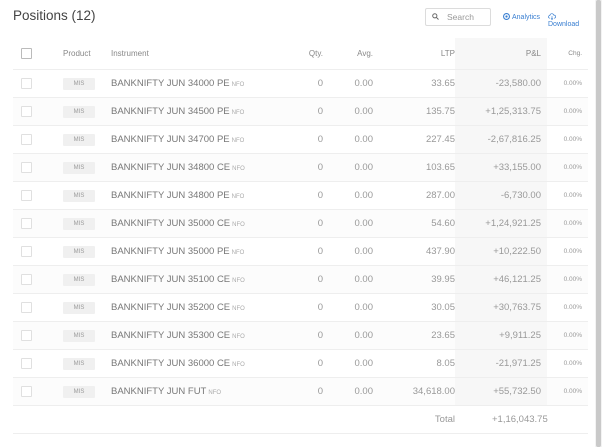  Describe the element at coordinates (501, 335) in the screenshot. I see `pnl-cell: +9,911.25` at that location.